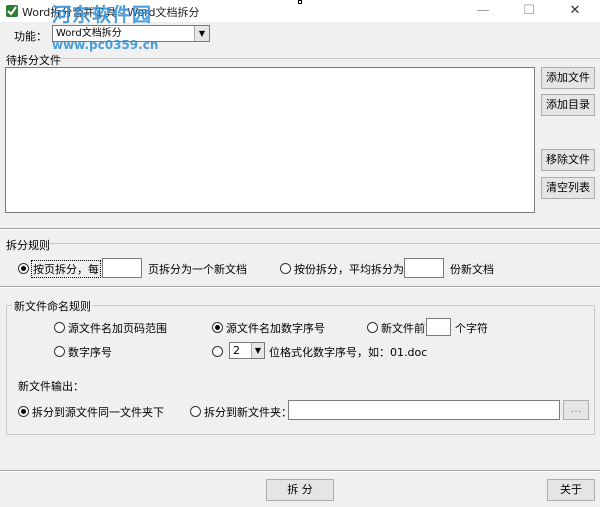  I want to click on part-count-input, so click(424, 268).